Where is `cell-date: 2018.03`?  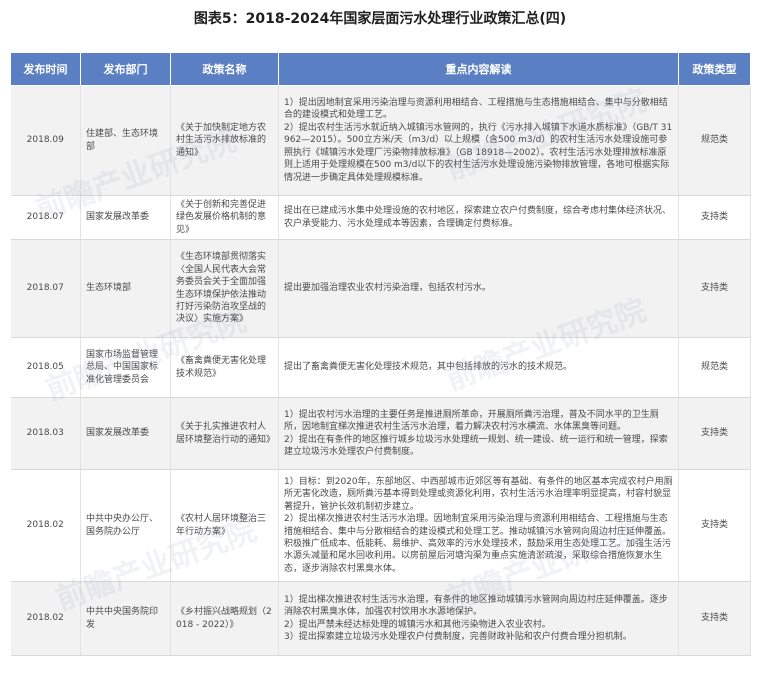
cell-date: 2018.03 is located at coordinates (45, 433).